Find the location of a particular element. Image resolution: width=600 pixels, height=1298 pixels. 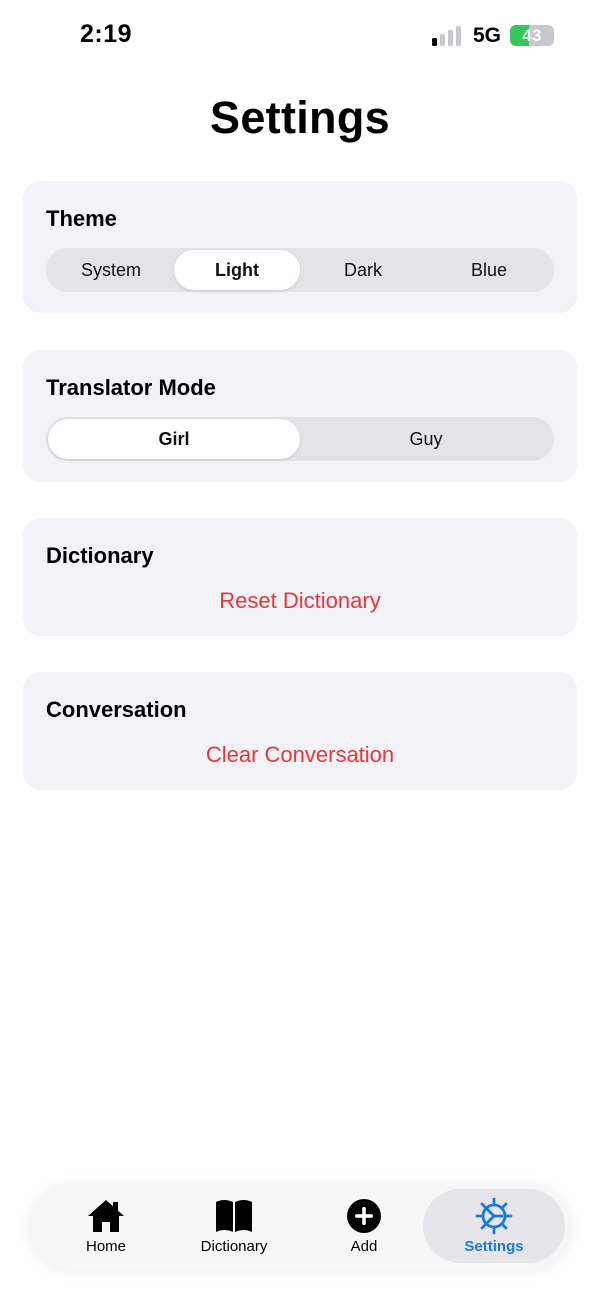

theme-card: Theme System Light Dark Blue is located at coordinates (300, 247).